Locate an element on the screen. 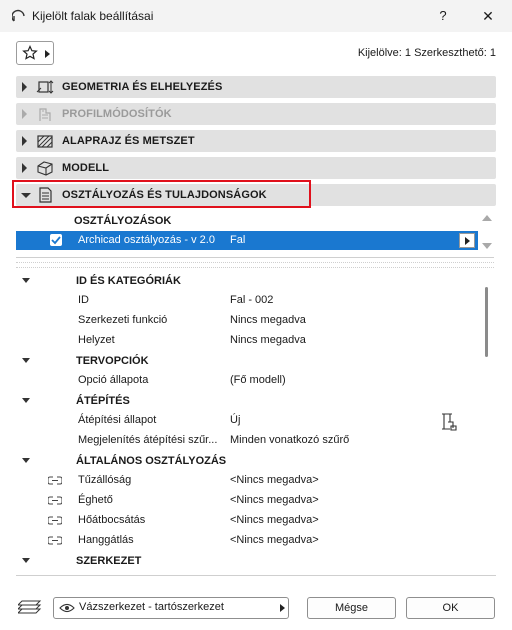  property-name: Szerkezeti funkció is located at coordinates (123, 320).